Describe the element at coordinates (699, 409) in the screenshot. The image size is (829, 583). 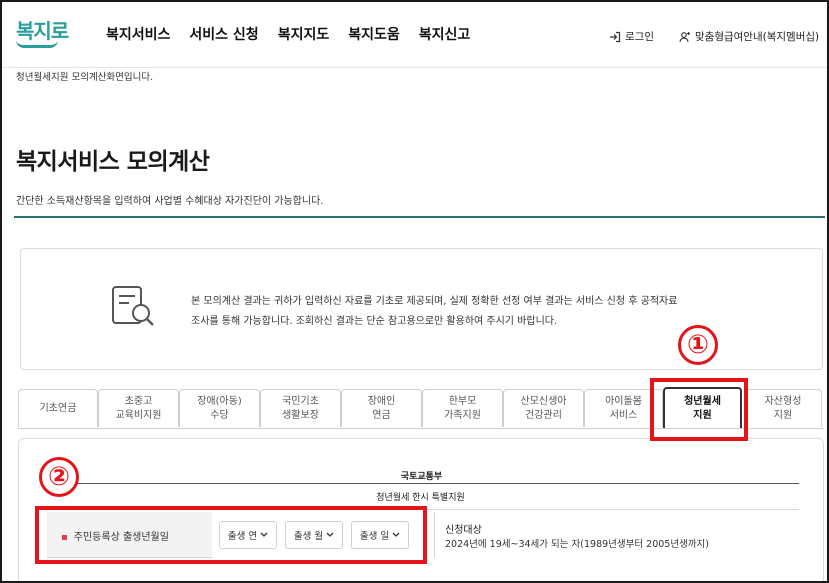
I see `annotation-box-youth-rent-tab` at that location.